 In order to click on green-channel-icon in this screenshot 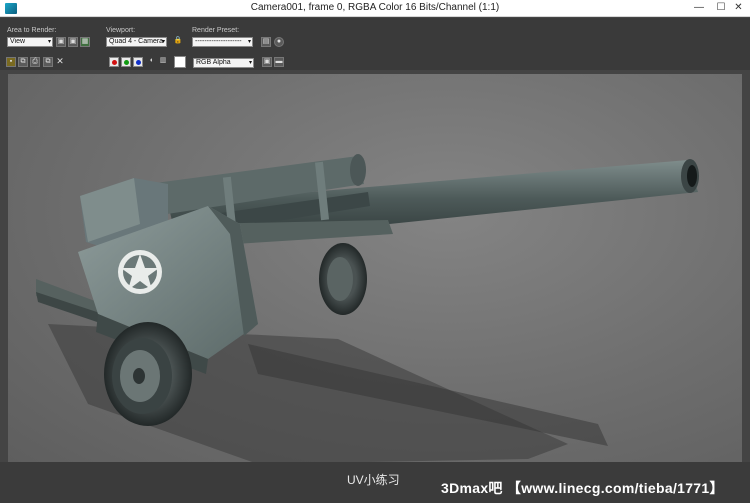, I will do `click(126, 62)`.